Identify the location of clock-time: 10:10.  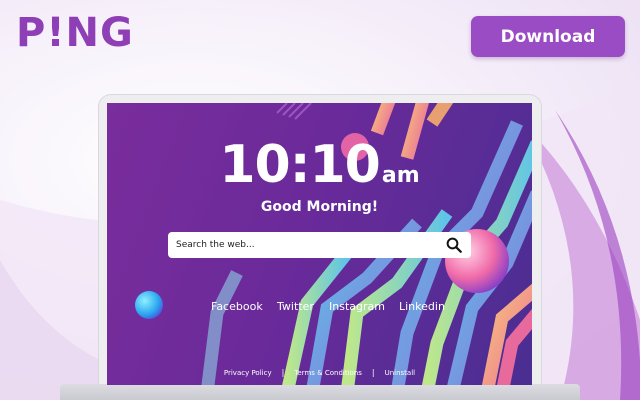
(300, 165).